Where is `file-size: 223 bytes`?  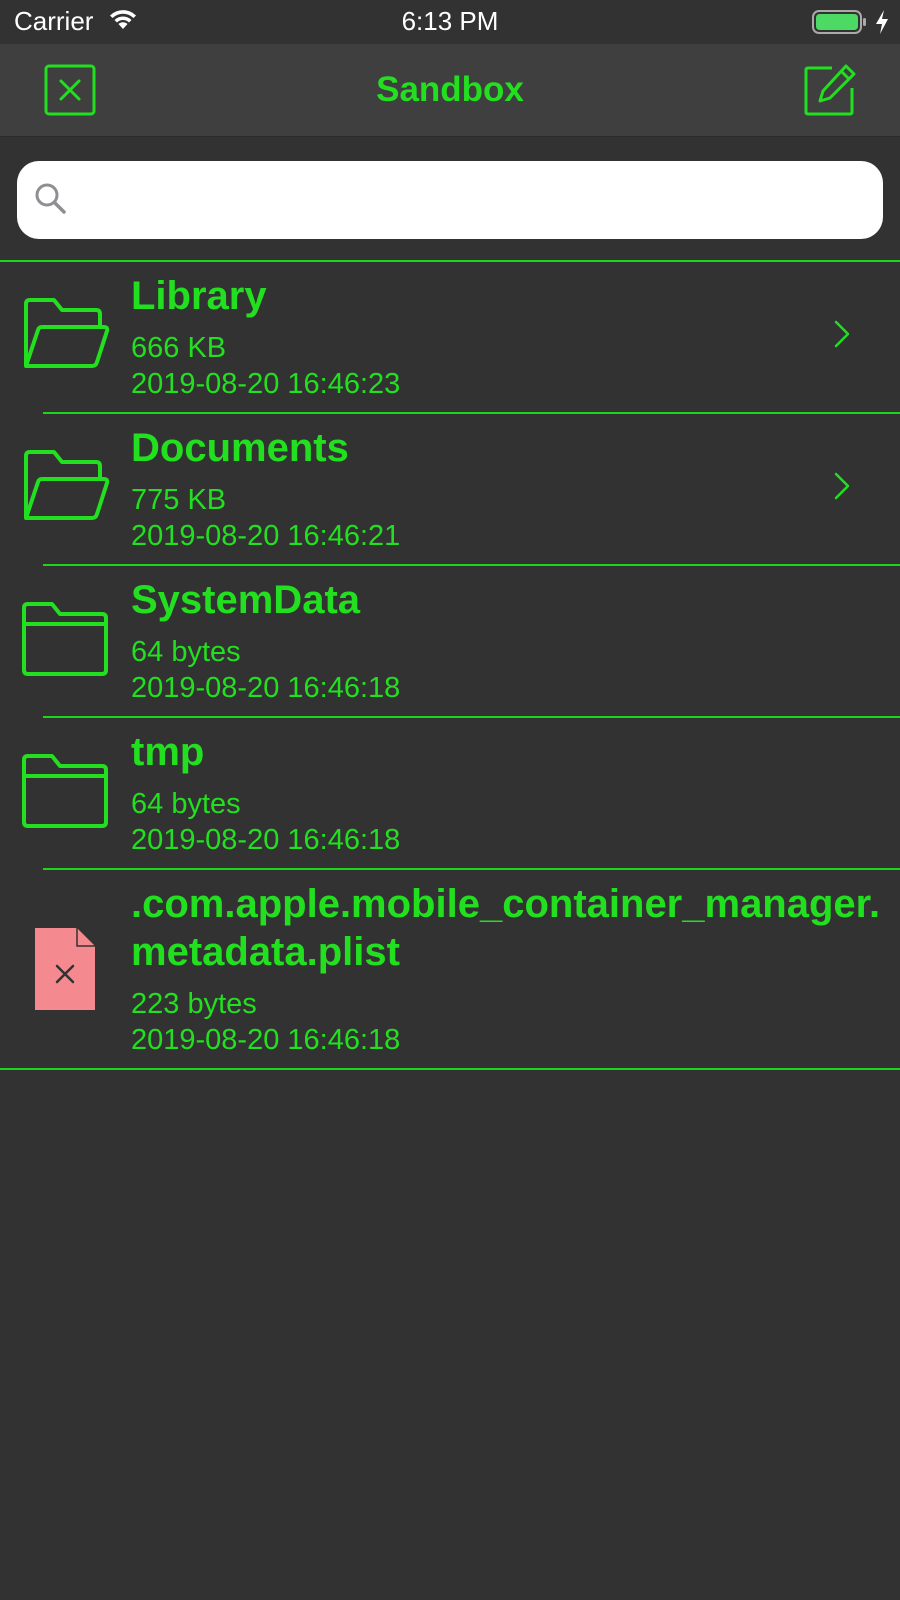 file-size: 223 bytes is located at coordinates (194, 1004).